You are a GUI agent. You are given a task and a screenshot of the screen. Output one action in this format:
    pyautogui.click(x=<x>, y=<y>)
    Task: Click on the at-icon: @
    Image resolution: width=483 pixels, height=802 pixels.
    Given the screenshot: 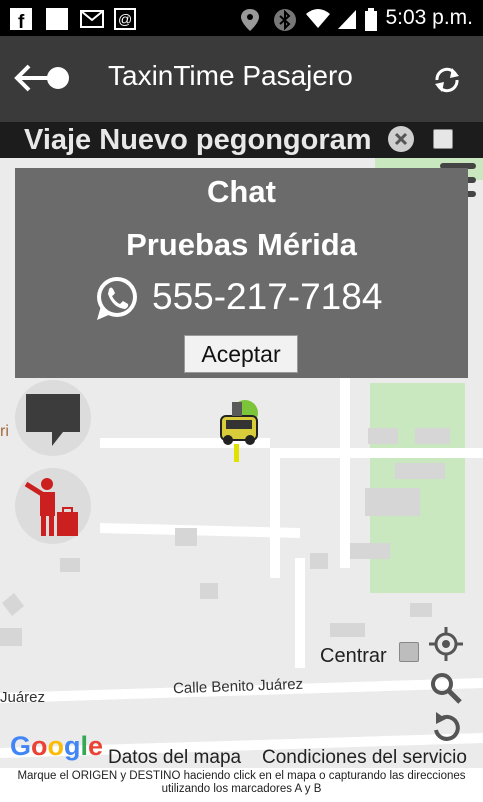 What is the action you would take?
    pyautogui.click(x=125, y=19)
    